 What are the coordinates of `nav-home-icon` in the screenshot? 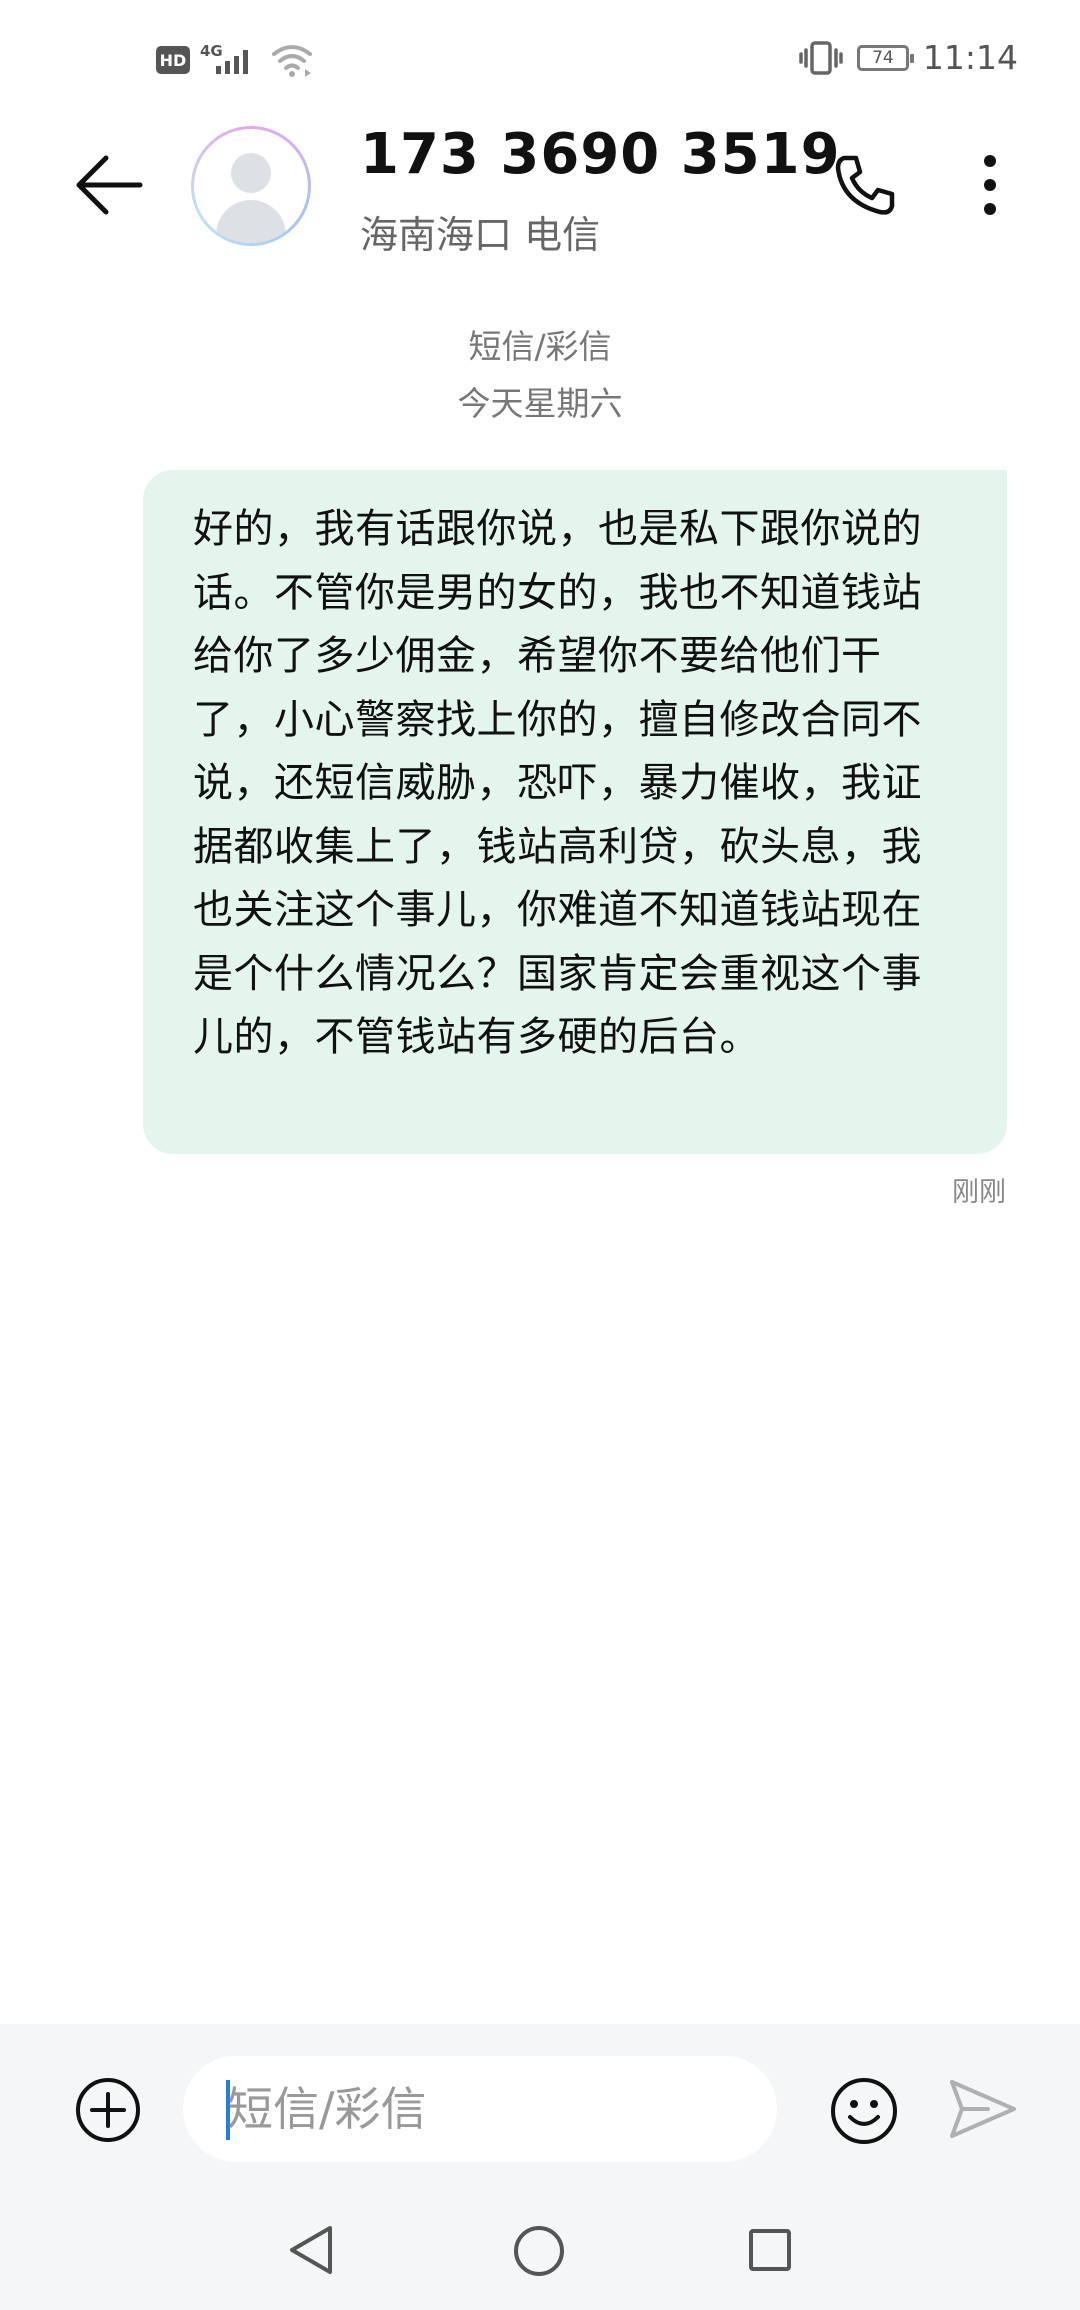 It's located at (539, 2251).